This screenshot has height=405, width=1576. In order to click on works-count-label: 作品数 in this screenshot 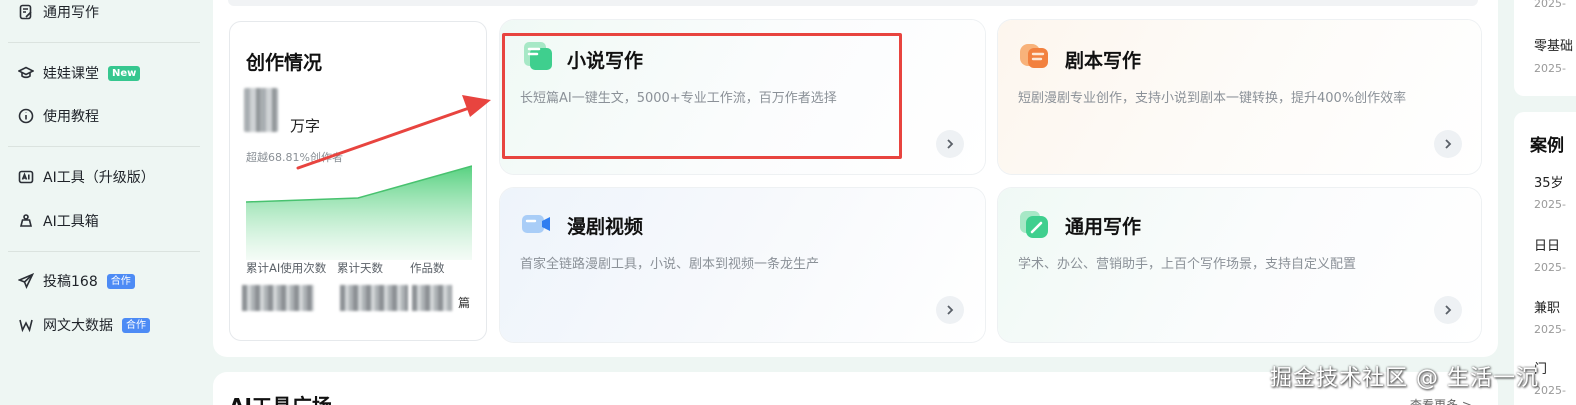, I will do `click(427, 268)`.